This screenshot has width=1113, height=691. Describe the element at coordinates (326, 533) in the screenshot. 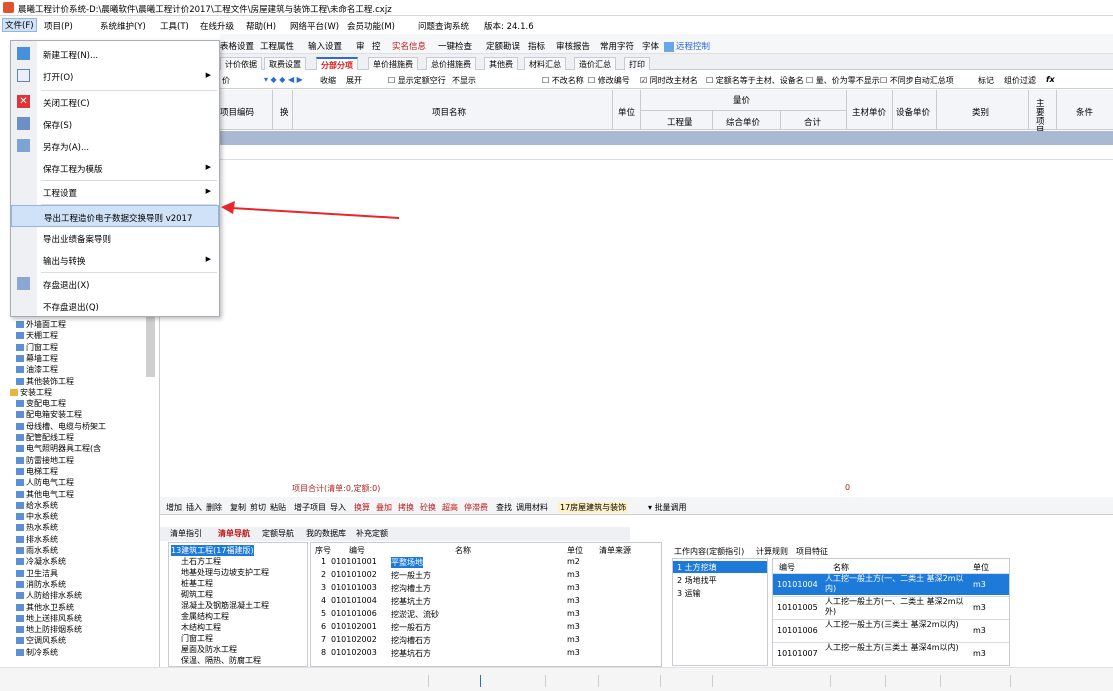

I see `btab-my-db: 我的数据库` at that location.